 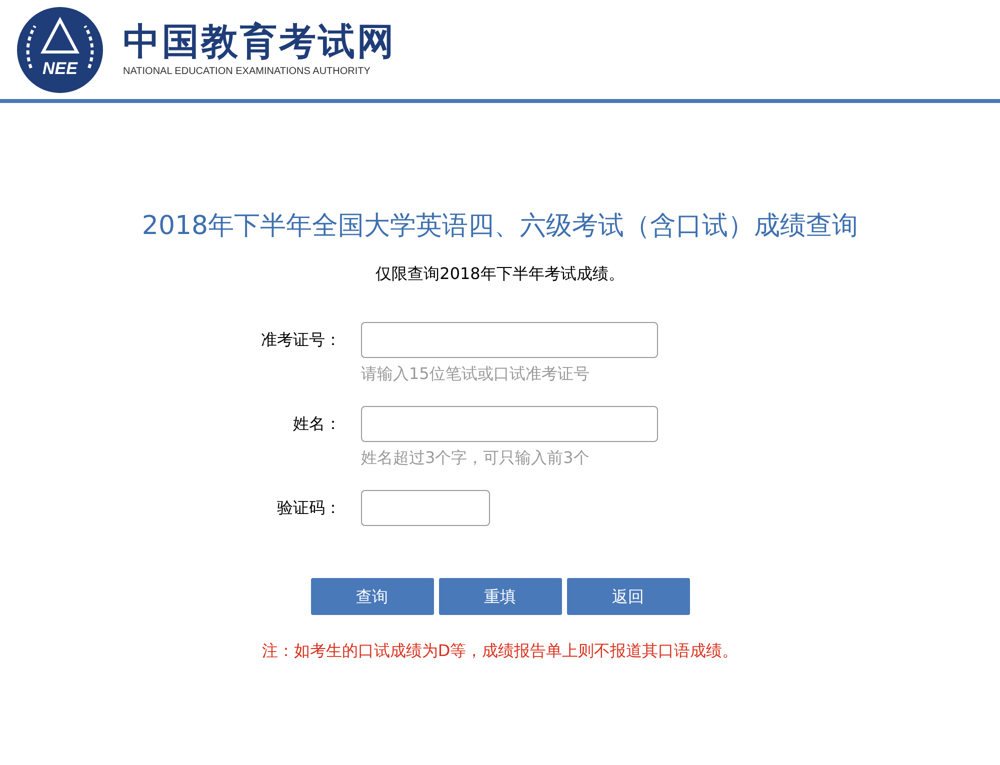 What do you see at coordinates (500, 596) in the screenshot?
I see `action-button: 重填` at bounding box center [500, 596].